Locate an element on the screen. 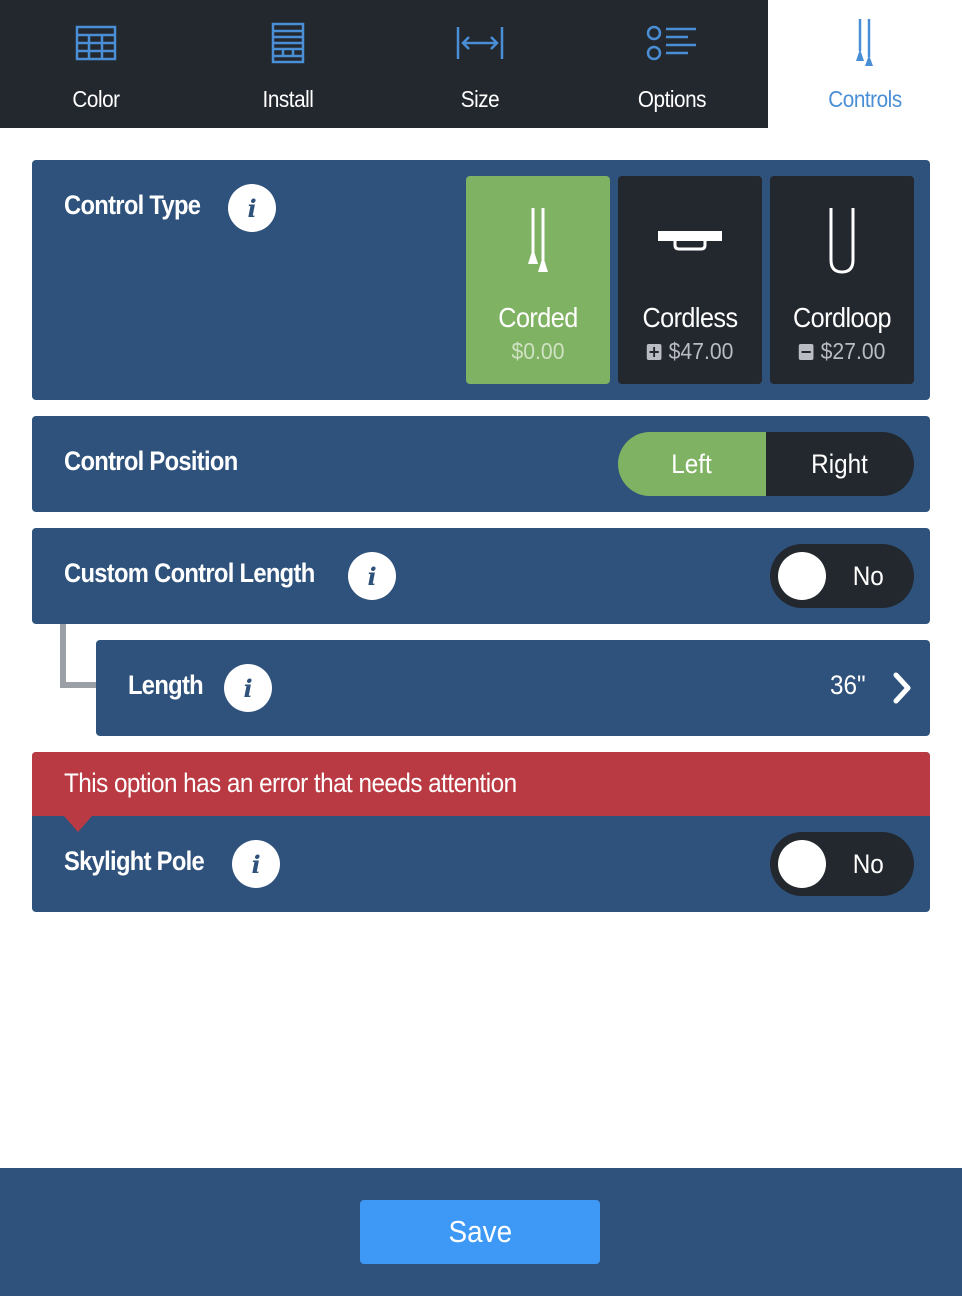 The height and width of the screenshot is (1296, 962). skylight-pole-title: Skylight Pole is located at coordinates (134, 861).